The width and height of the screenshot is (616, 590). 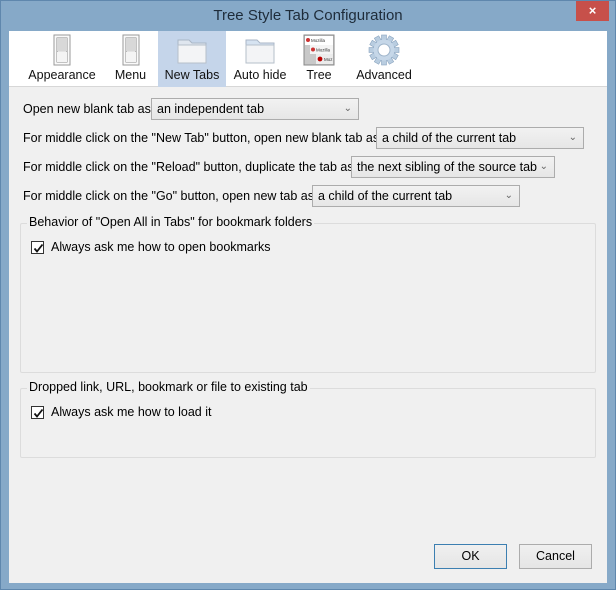 What do you see at coordinates (384, 75) in the screenshot?
I see `tab-label: Advanced` at bounding box center [384, 75].